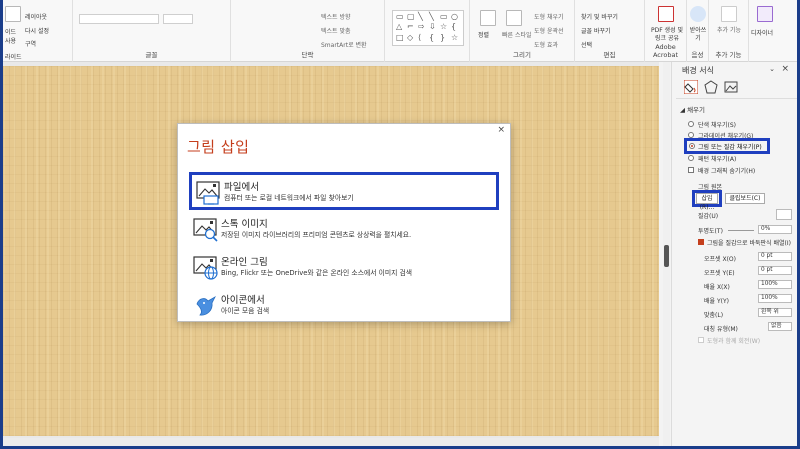 The height and width of the screenshot is (449, 800). Describe the element at coordinates (692, 146) in the screenshot. I see `picture-fill-radio` at that location.